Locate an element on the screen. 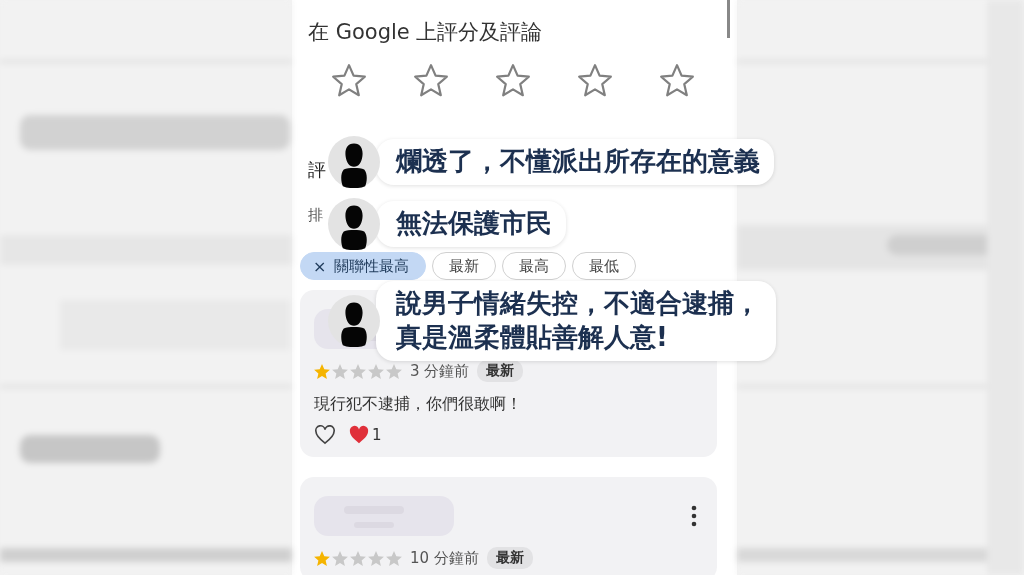 Image resolution: width=1024 pixels, height=575 pixels. comment-bubble: 說男子情緒失控，不適合逮捕，真是溫柔體貼善解人意! is located at coordinates (576, 321).